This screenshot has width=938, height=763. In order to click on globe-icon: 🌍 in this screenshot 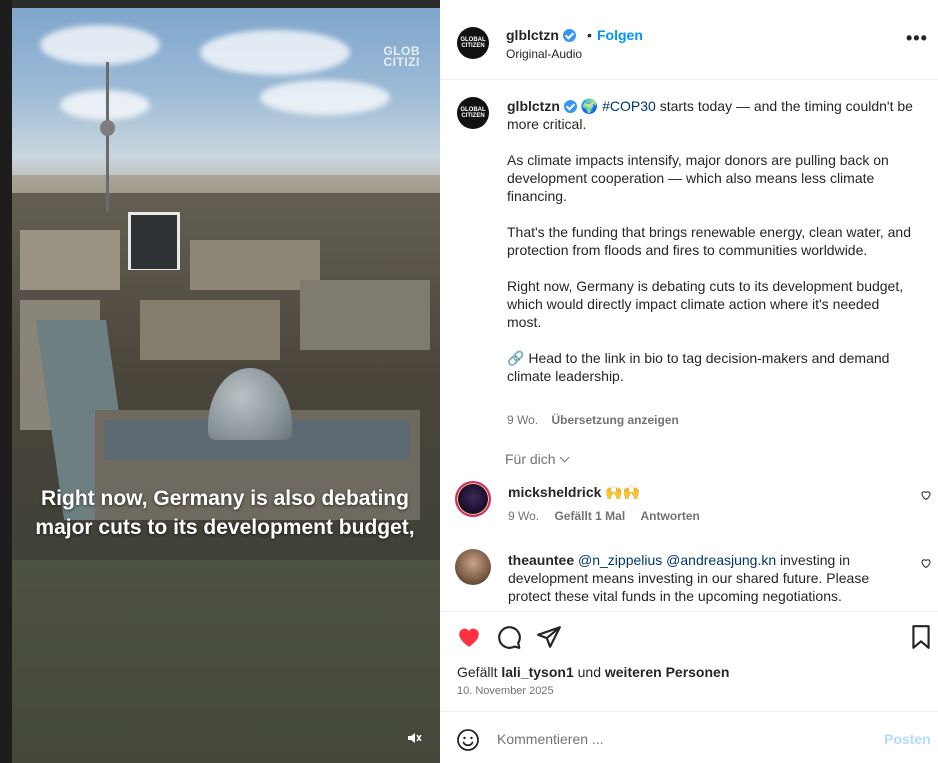, I will do `click(589, 106)`.